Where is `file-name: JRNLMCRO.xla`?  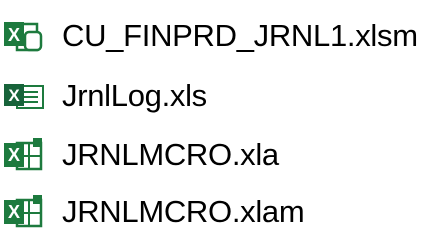 file-name: JRNLMCRO.xla is located at coordinates (170, 155).